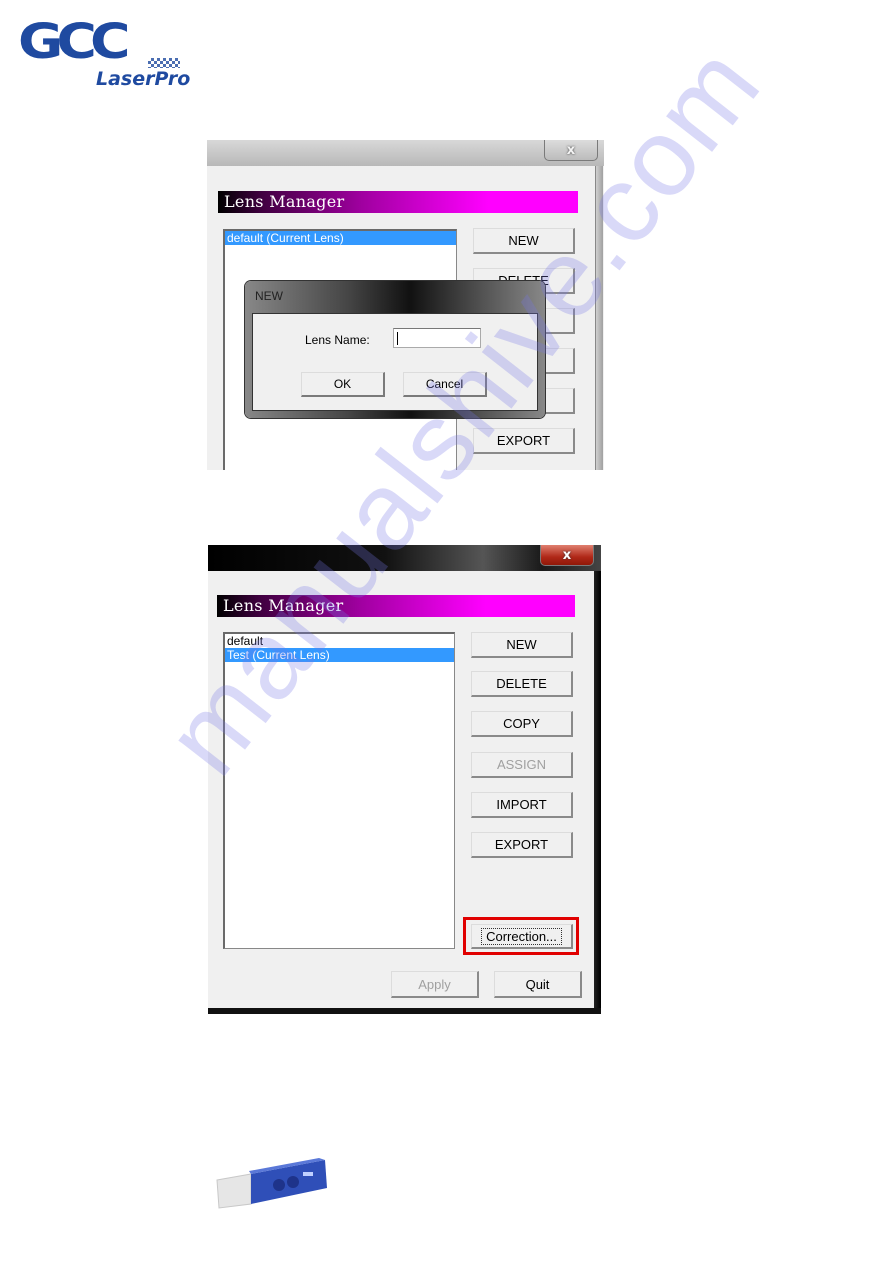 The image size is (893, 1263). I want to click on logo-checker-icon, so click(164, 63).